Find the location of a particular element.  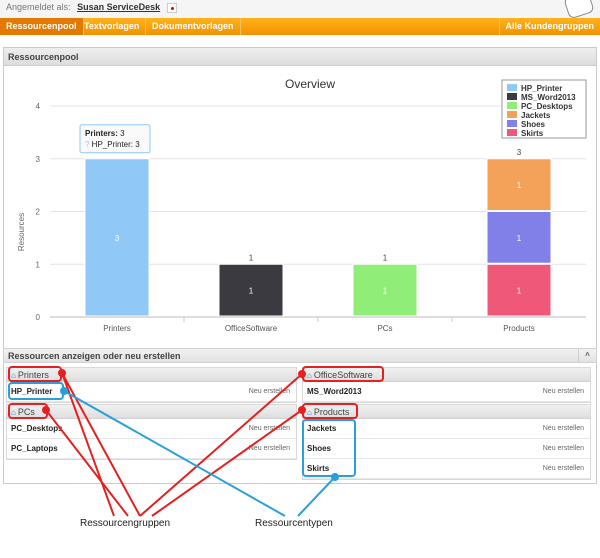

resource-type: MS_Word2013 is located at coordinates (334, 391).